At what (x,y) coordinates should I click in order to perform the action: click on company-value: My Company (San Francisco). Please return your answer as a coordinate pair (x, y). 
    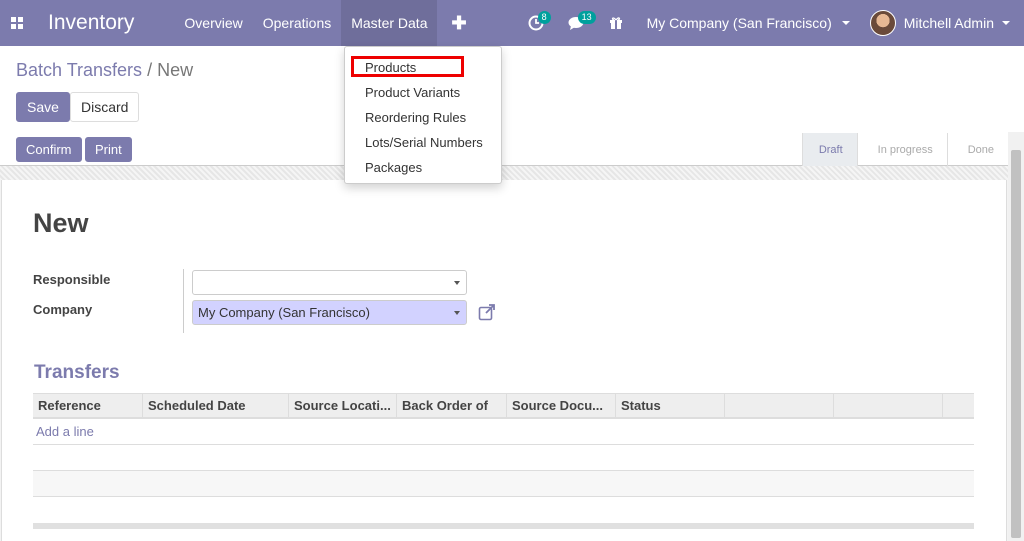
    Looking at the image, I should click on (284, 312).